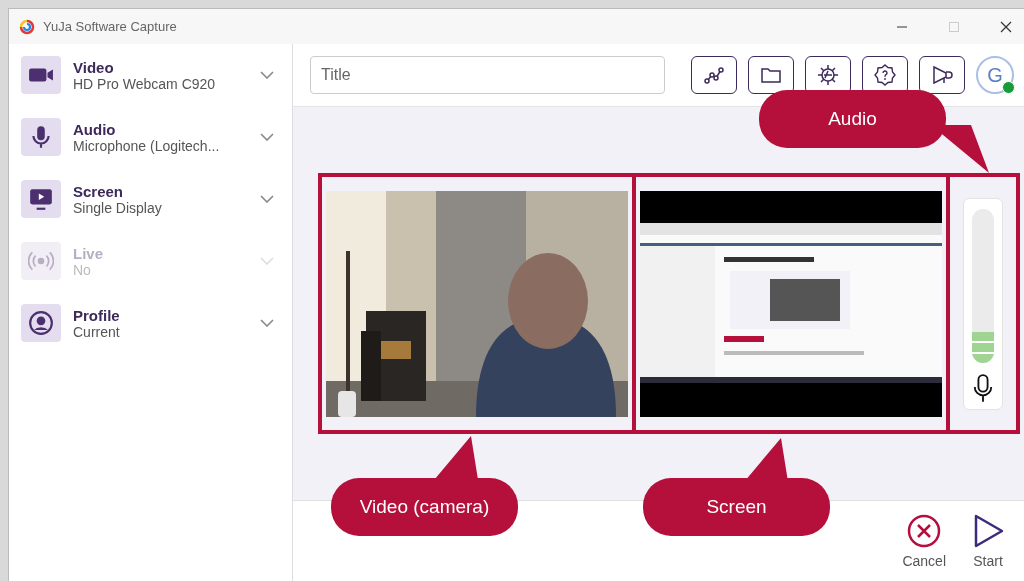  I want to click on megaphone-icon, so click(942, 75).